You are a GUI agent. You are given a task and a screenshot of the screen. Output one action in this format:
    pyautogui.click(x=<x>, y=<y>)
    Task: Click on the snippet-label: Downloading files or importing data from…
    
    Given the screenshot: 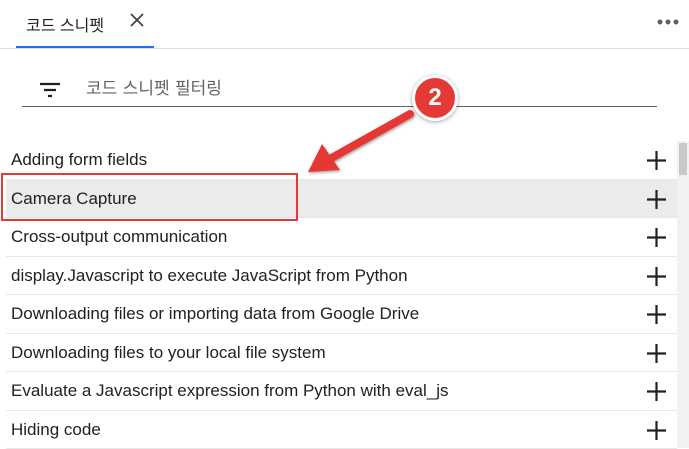 What is the action you would take?
    pyautogui.click(x=215, y=314)
    